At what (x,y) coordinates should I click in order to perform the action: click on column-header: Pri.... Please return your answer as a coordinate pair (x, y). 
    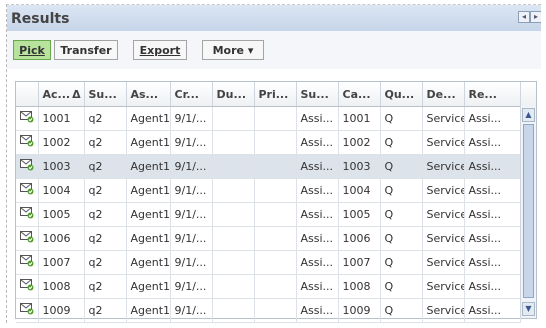
    Looking at the image, I should click on (275, 94).